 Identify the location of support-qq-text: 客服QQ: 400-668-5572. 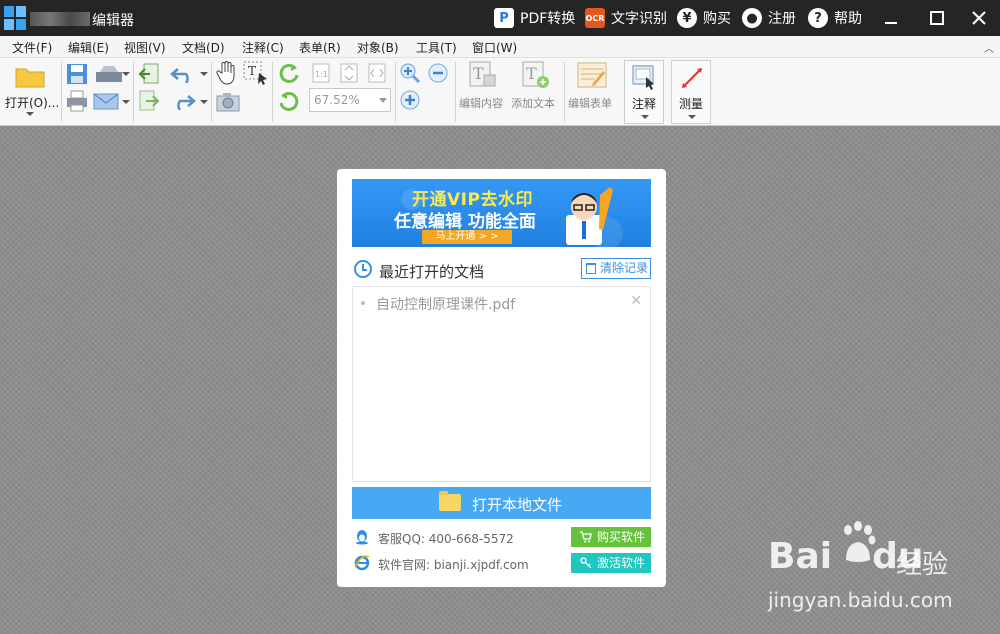
(446, 539).